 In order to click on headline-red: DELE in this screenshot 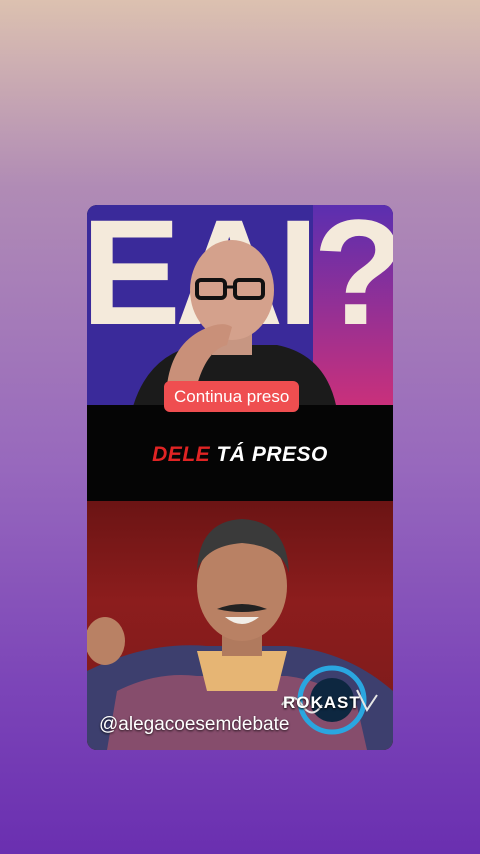, I will do `click(181, 454)`.